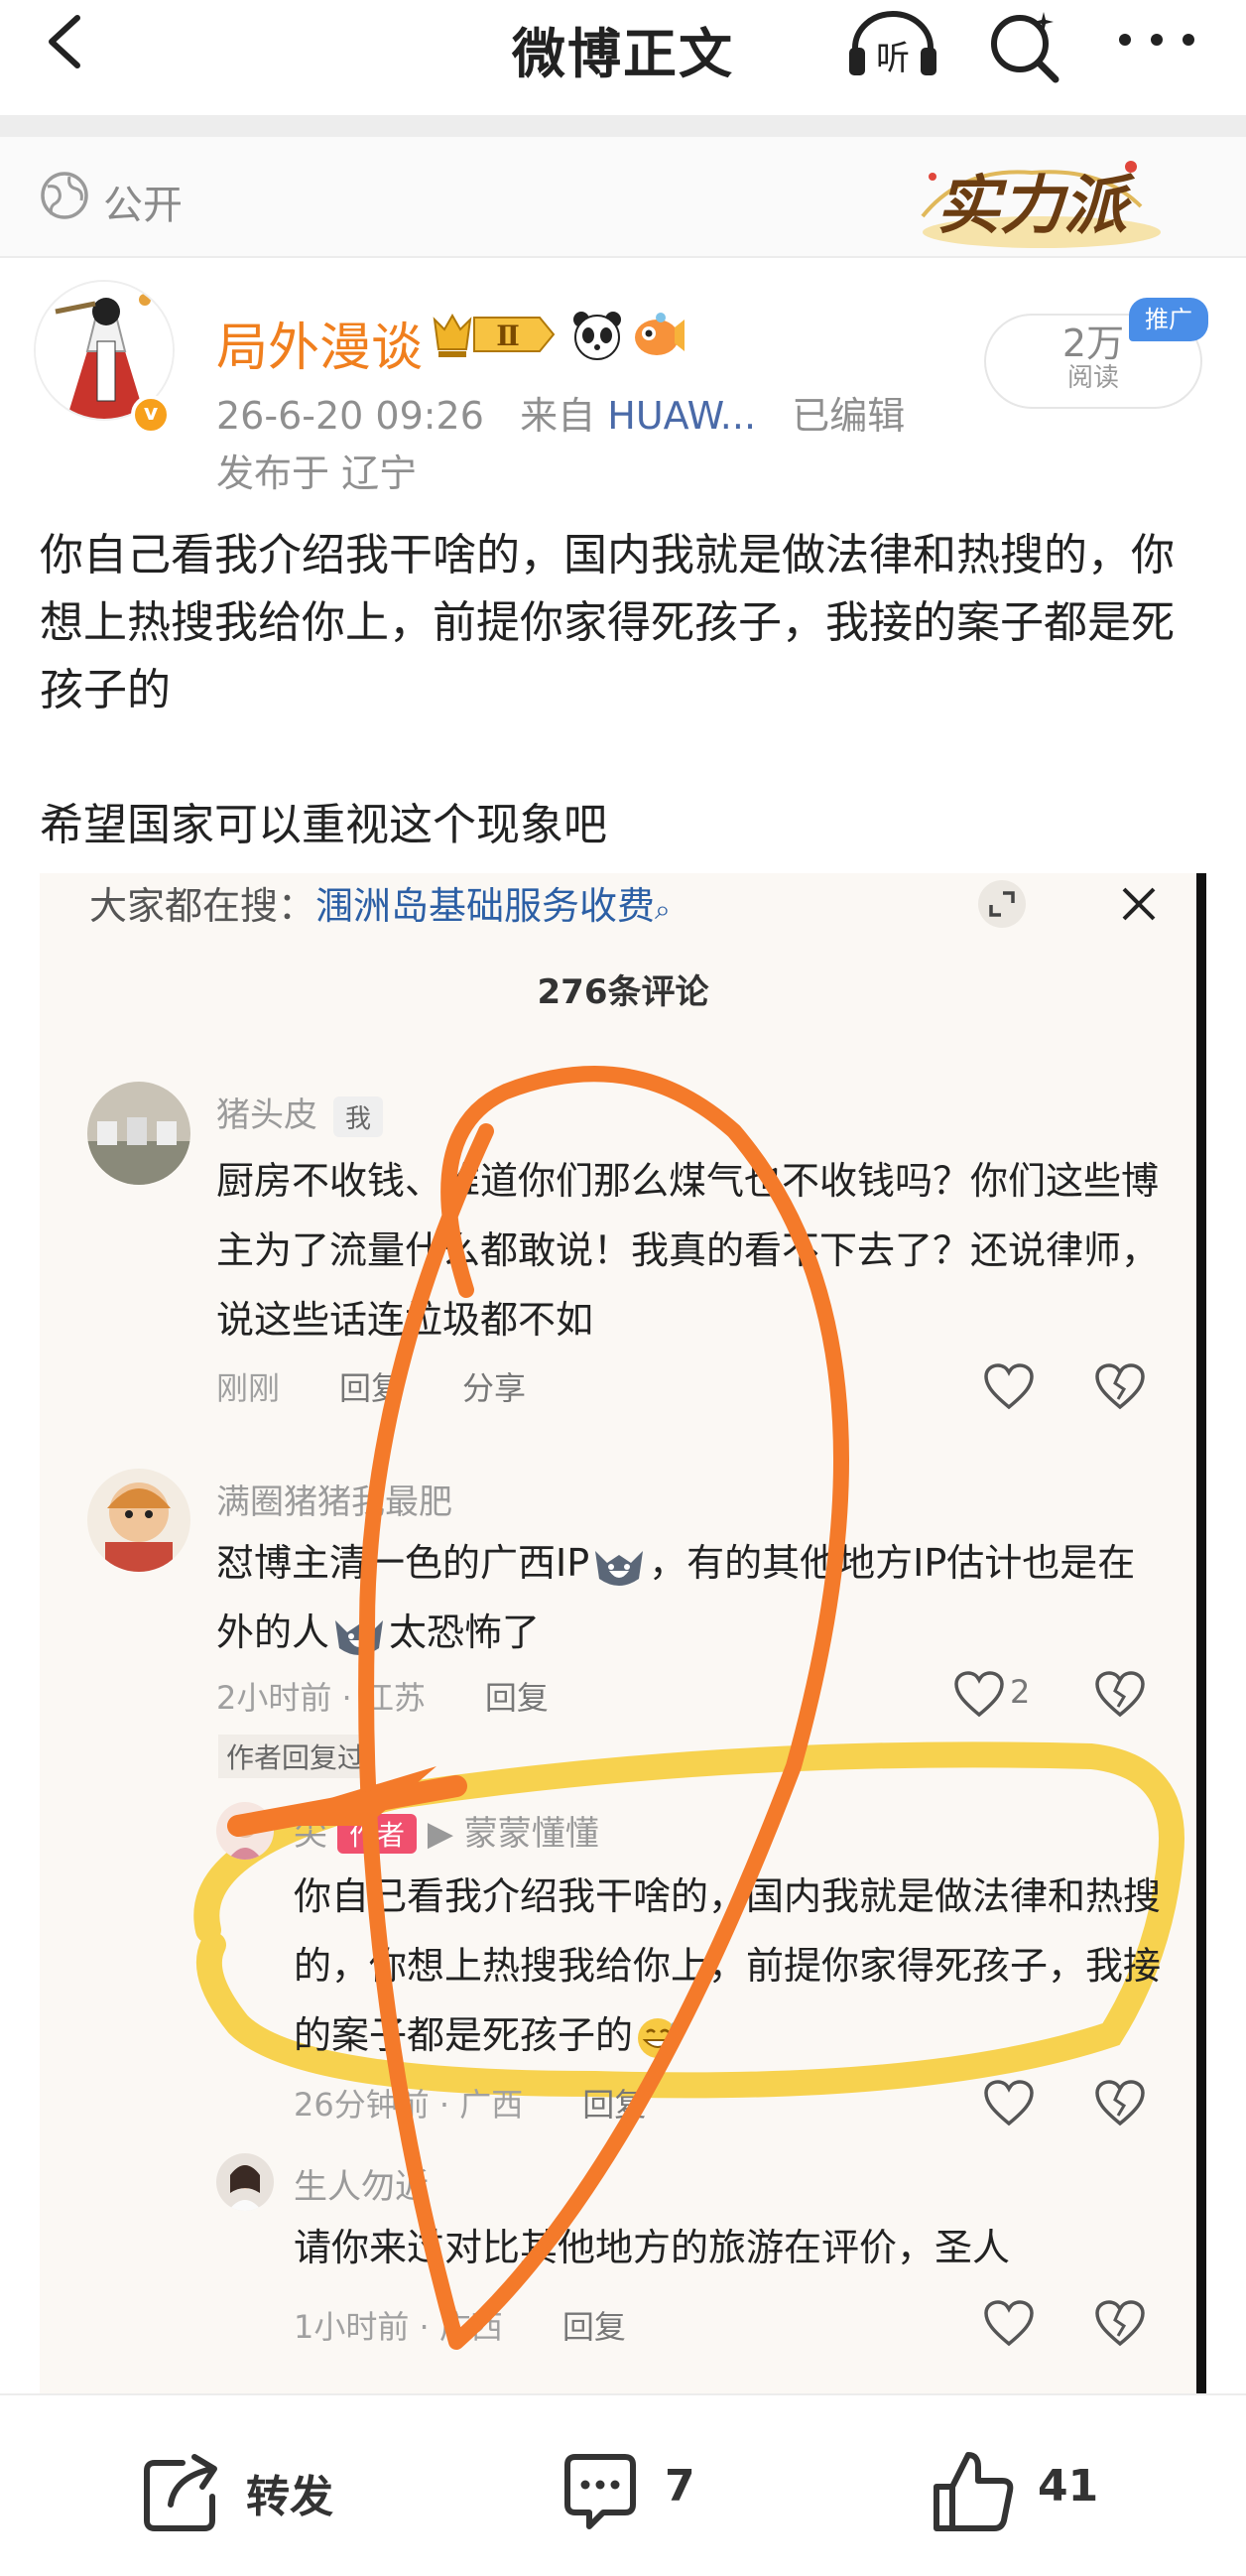 This screenshot has width=1246, height=2576. I want to click on like-count: 41, so click(1068, 2487).